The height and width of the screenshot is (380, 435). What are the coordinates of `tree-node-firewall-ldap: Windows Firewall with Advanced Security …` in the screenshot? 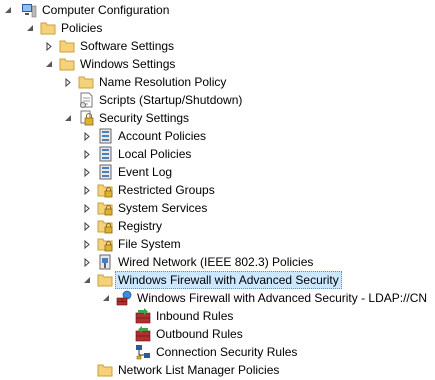 It's located at (217, 298).